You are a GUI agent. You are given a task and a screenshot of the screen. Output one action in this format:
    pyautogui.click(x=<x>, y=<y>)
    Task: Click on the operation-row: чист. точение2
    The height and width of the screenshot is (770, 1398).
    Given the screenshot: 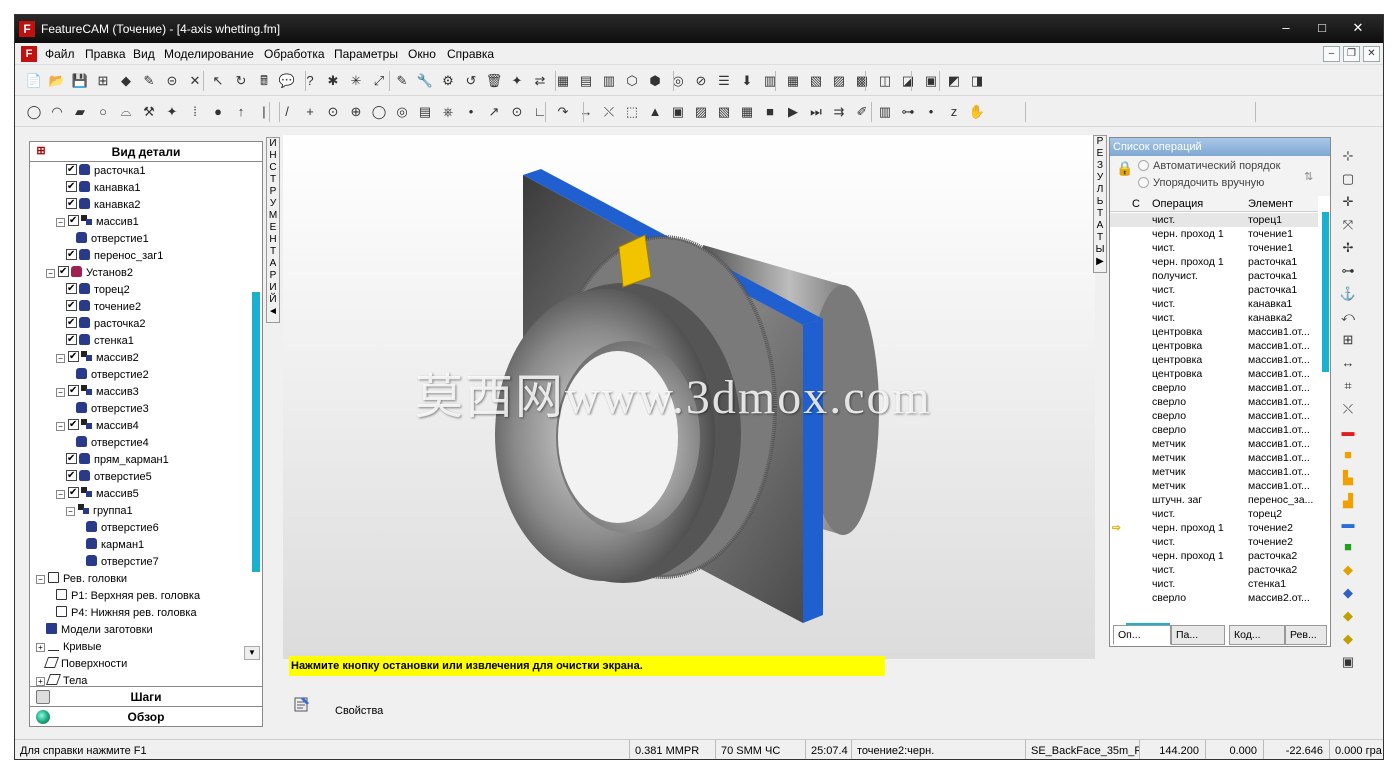 What is the action you would take?
    pyautogui.click(x=1214, y=542)
    